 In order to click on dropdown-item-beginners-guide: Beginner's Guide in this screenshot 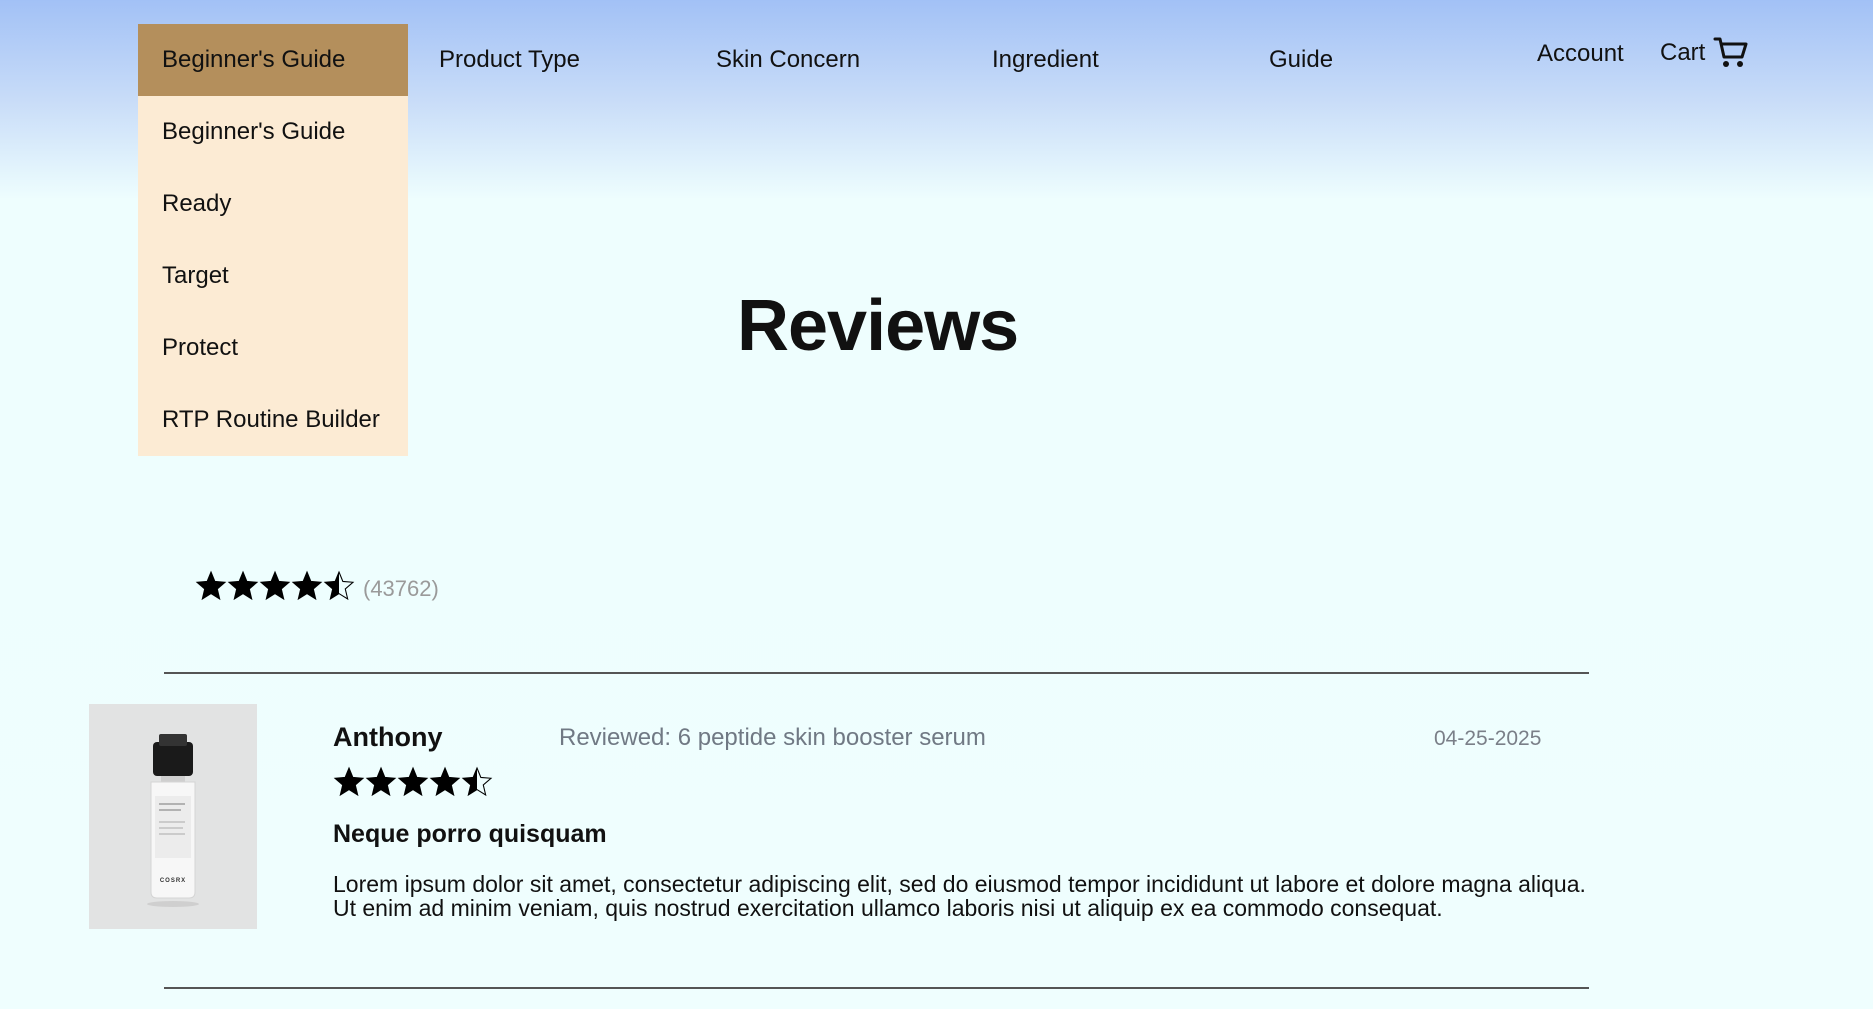, I will do `click(273, 132)`.